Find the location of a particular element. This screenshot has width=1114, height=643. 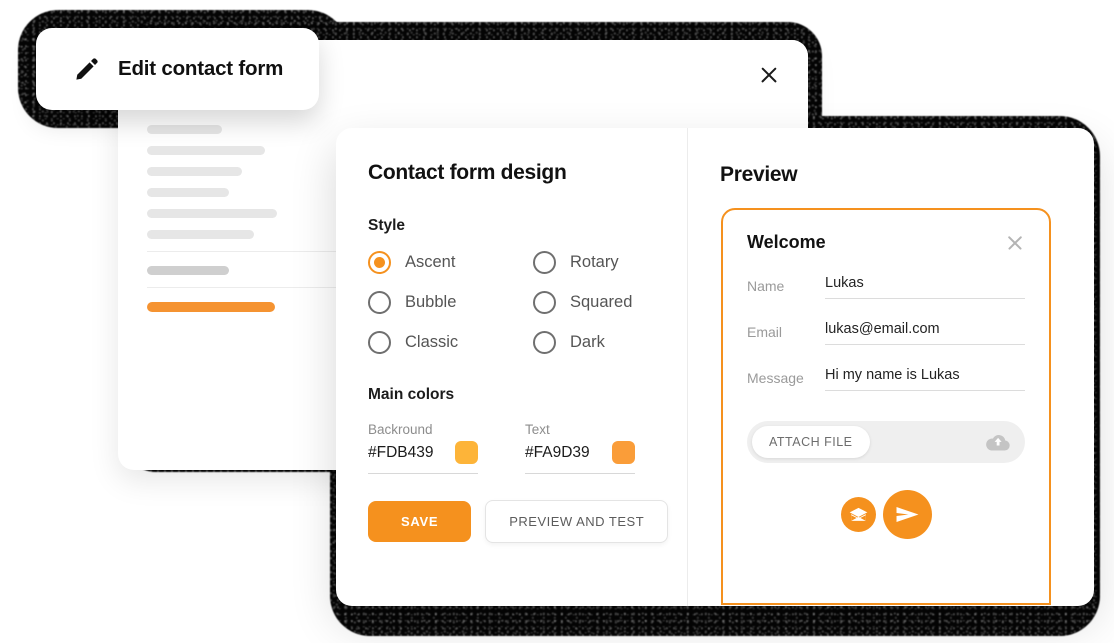

widget-actions is located at coordinates (886, 514).